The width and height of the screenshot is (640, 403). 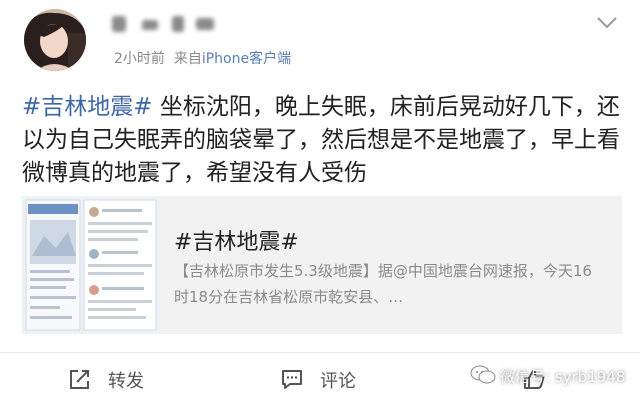 What do you see at coordinates (236, 242) in the screenshot?
I see `card-title: #吉林地震#` at bounding box center [236, 242].